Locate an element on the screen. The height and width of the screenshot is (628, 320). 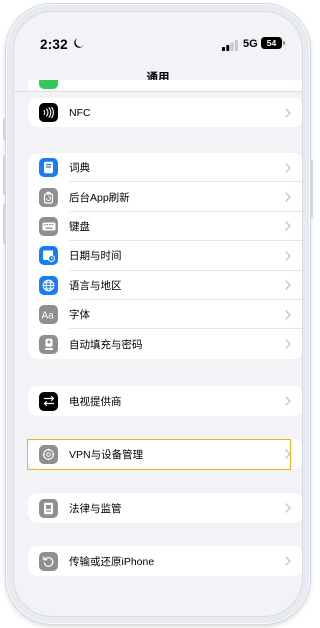
autofill-password-icon is located at coordinates (48, 344).